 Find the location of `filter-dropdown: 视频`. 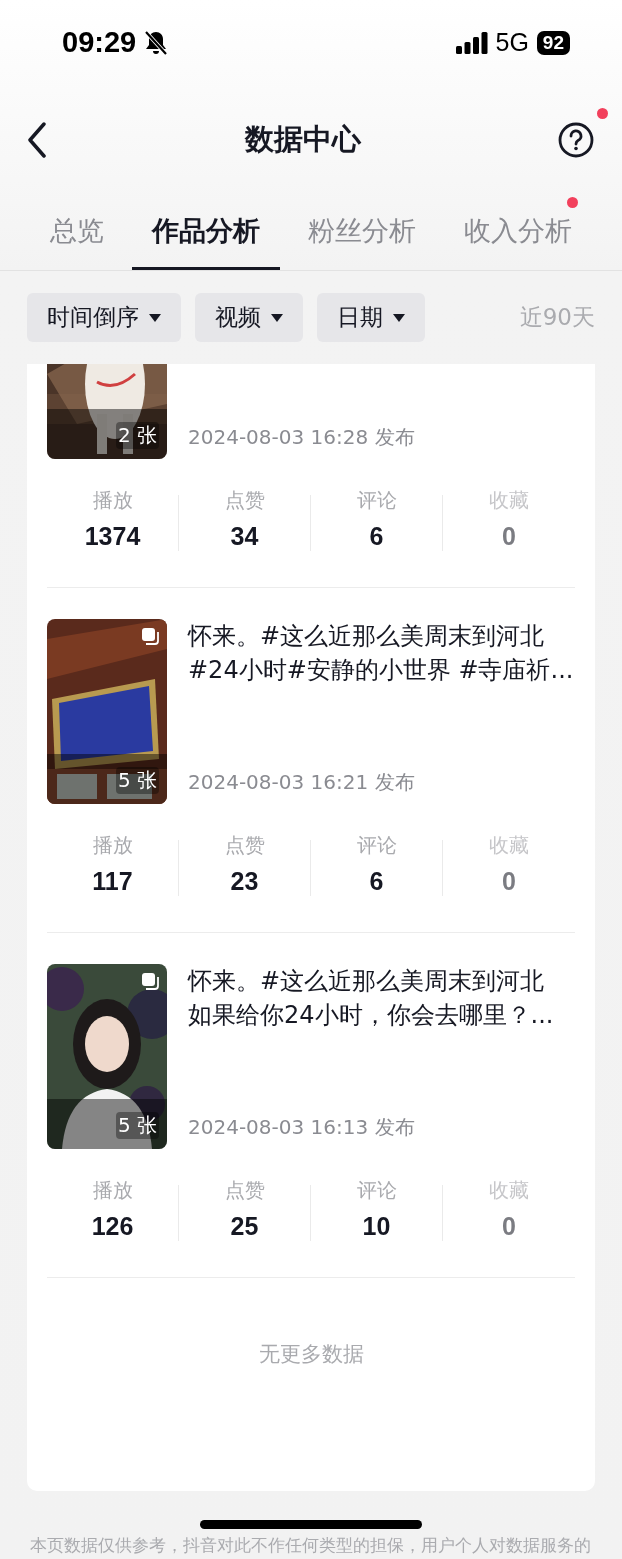

filter-dropdown: 视频 is located at coordinates (249, 317).